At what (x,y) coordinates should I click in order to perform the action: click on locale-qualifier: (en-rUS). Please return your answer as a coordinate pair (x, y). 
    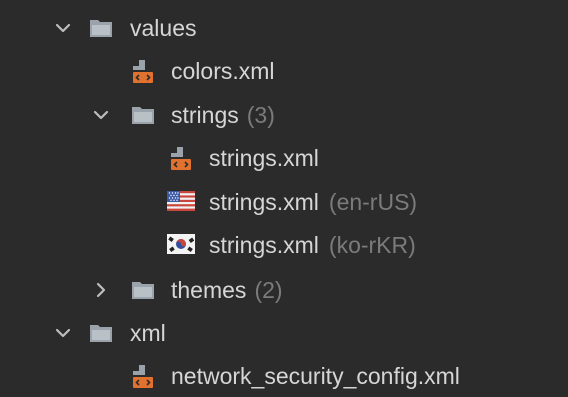
    Looking at the image, I should click on (373, 202).